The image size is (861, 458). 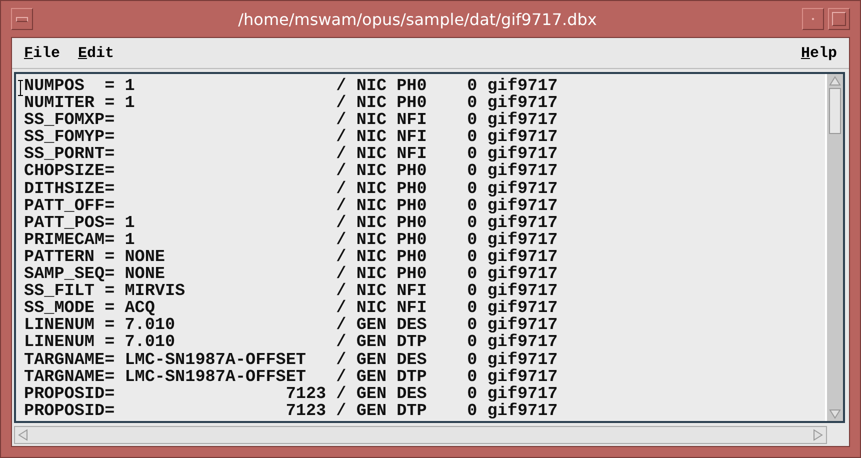 What do you see at coordinates (291, 291) in the screenshot?
I see `text-line: SS_FILT = MIRVIS / NIC NFI 0 gif9717` at bounding box center [291, 291].